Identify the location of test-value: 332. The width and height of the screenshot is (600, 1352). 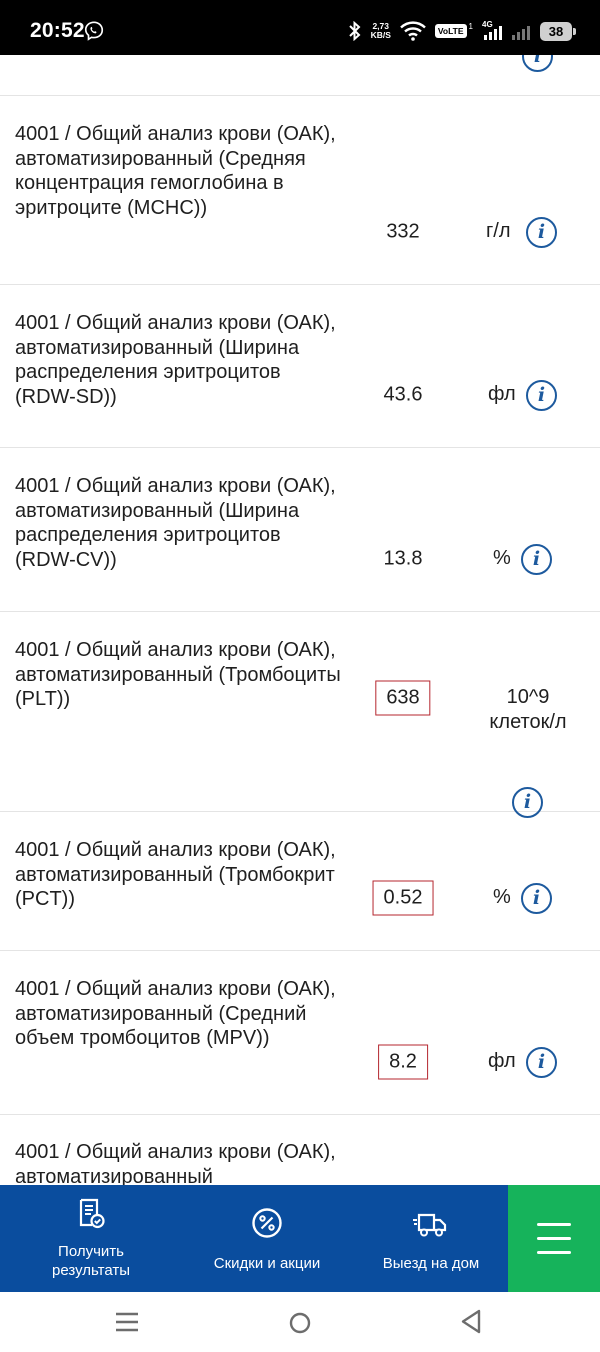
(403, 231).